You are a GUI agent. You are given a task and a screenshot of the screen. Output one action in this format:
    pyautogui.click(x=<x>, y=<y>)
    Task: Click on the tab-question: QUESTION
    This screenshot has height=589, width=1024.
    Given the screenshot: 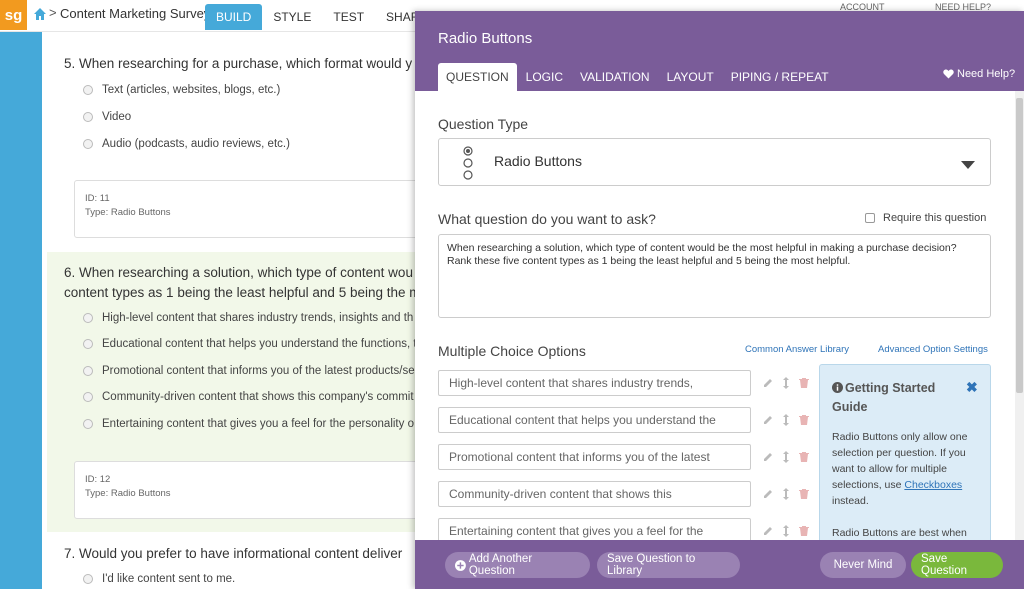 What is the action you would take?
    pyautogui.click(x=477, y=77)
    